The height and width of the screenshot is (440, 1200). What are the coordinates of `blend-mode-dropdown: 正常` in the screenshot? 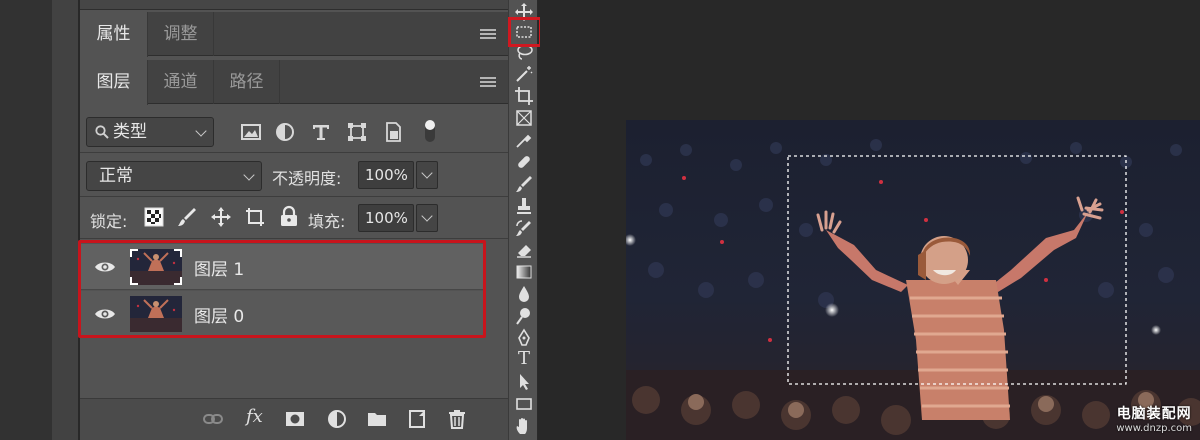 It's located at (174, 176).